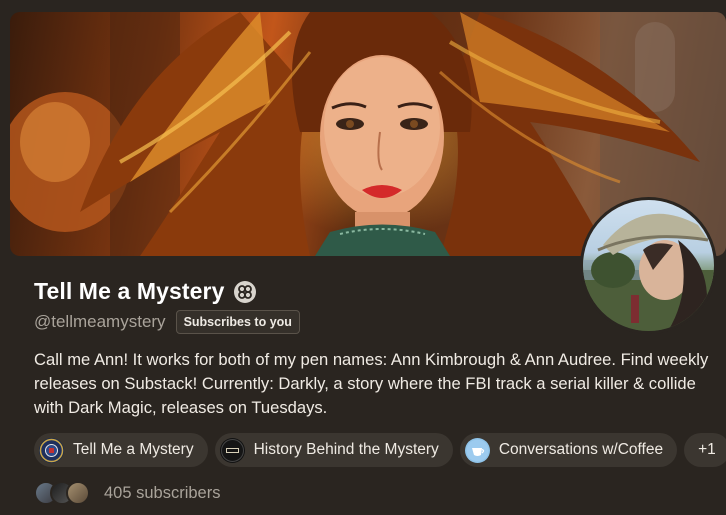  I want to click on title-row: Tell Me a Mystery, so click(145, 291).